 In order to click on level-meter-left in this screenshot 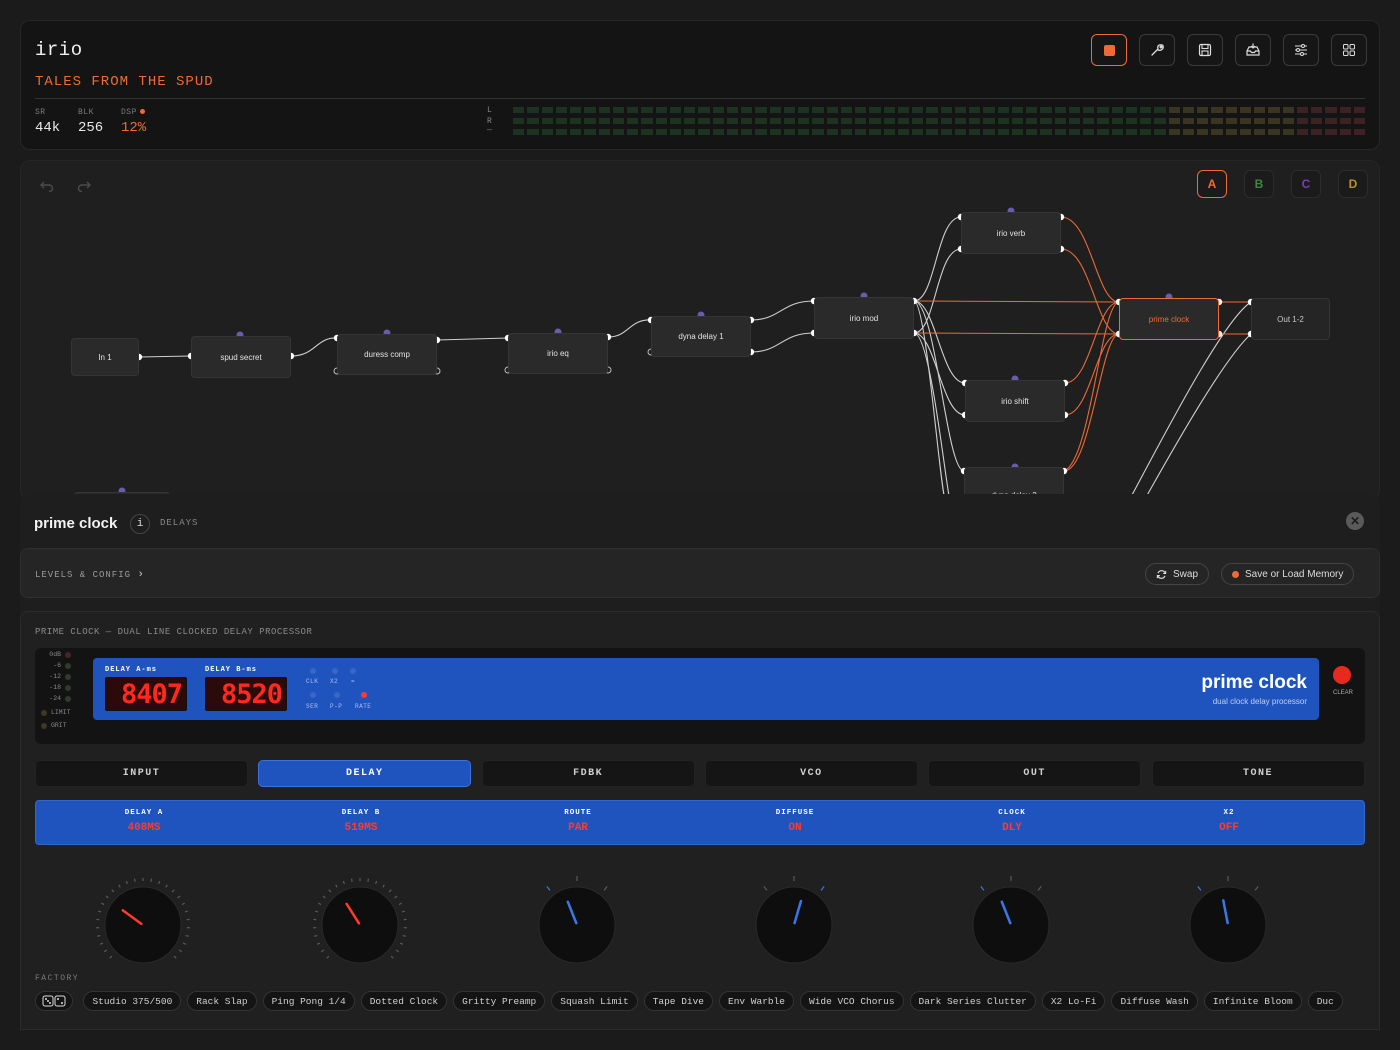, I will do `click(939, 110)`.